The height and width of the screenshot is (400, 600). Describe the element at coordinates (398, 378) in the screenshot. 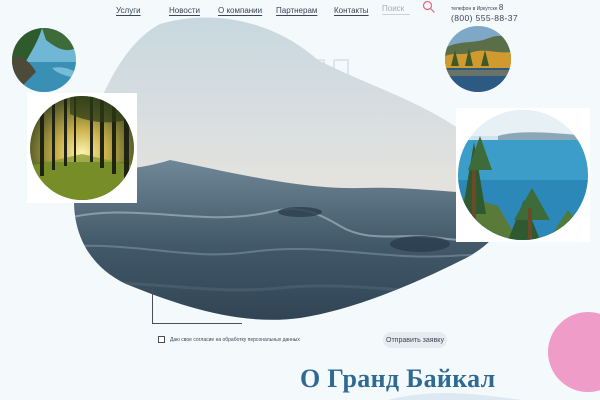

I see `about-title: О Гранд Байкал` at that location.